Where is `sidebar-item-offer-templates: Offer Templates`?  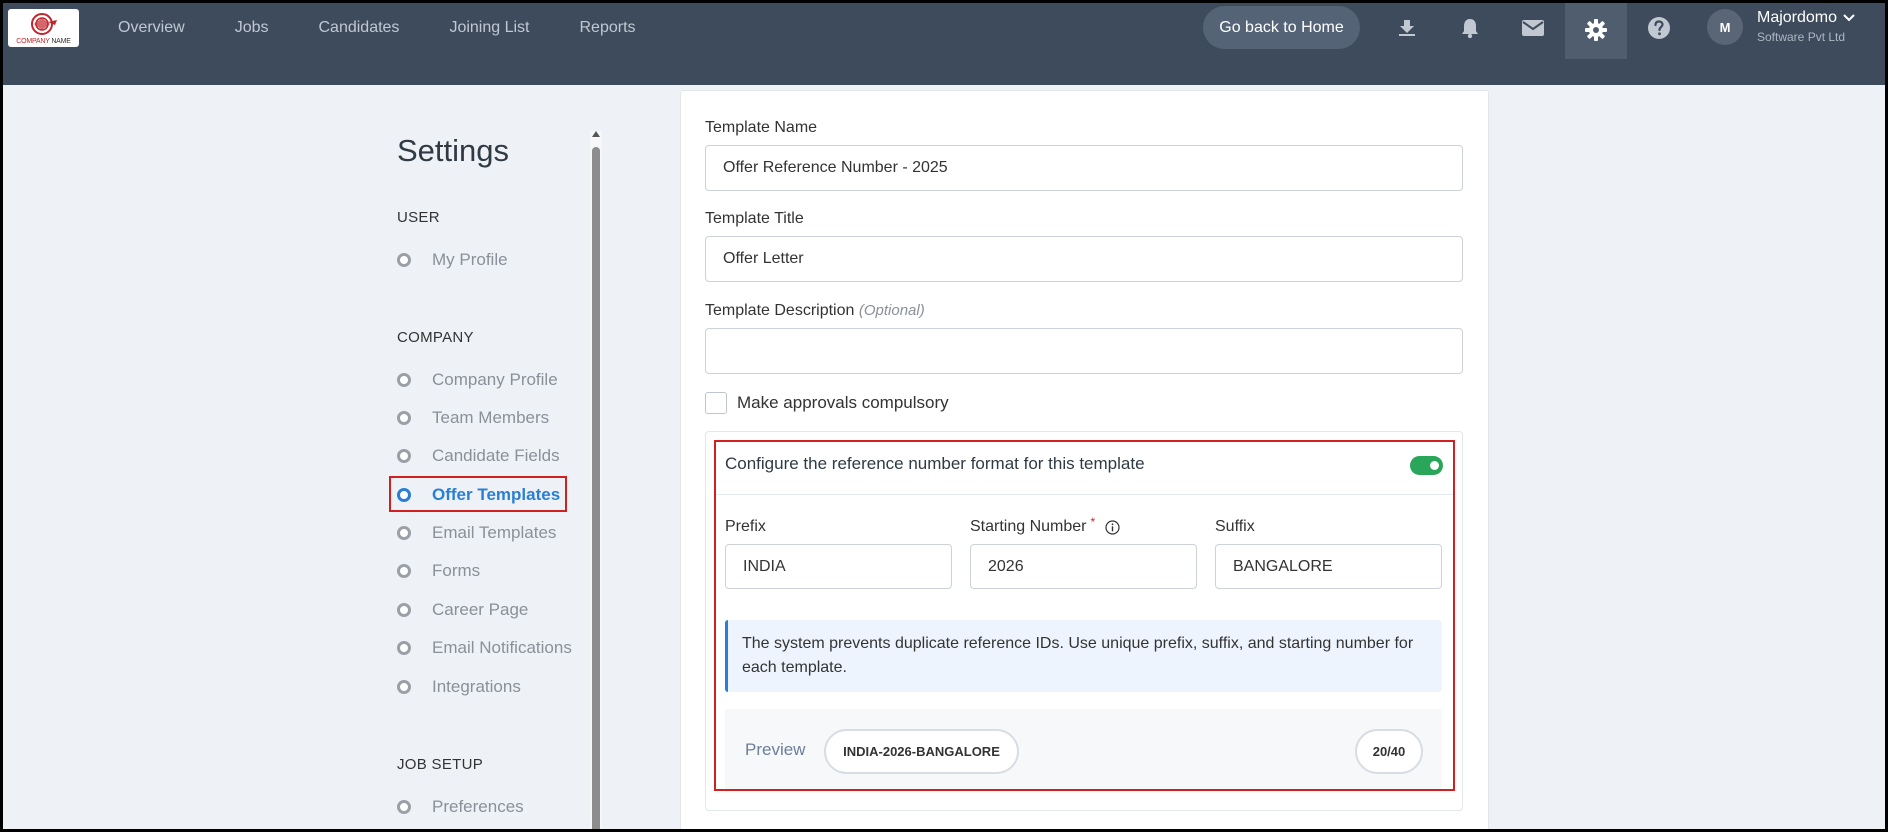
sidebar-item-offer-templates: Offer Templates is located at coordinates (478, 495).